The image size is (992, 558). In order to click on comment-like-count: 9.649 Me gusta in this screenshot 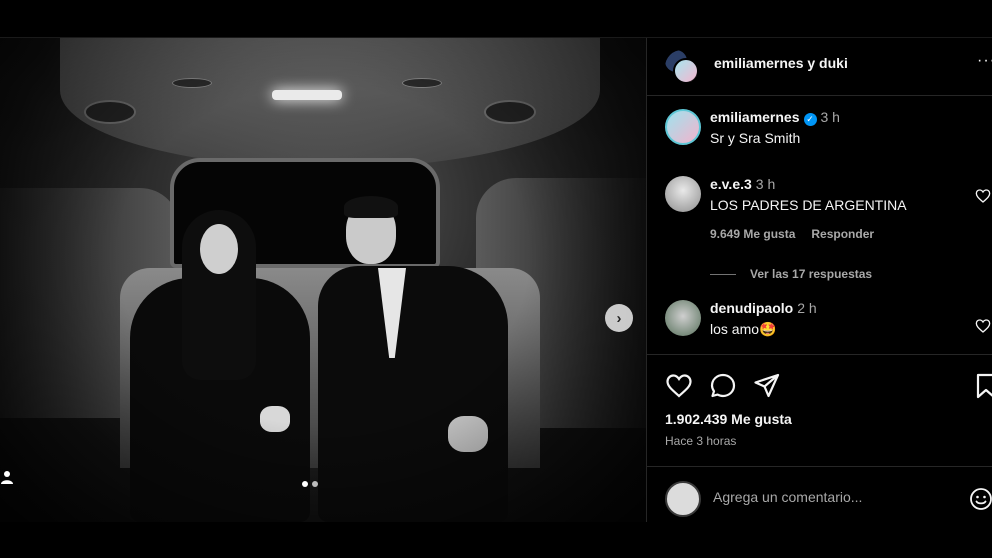, I will do `click(752, 234)`.